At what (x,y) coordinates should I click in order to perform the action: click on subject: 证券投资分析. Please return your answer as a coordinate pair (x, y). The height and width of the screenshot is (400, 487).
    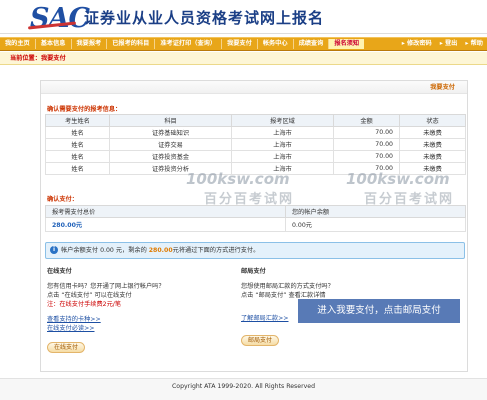
    Looking at the image, I should click on (170, 168).